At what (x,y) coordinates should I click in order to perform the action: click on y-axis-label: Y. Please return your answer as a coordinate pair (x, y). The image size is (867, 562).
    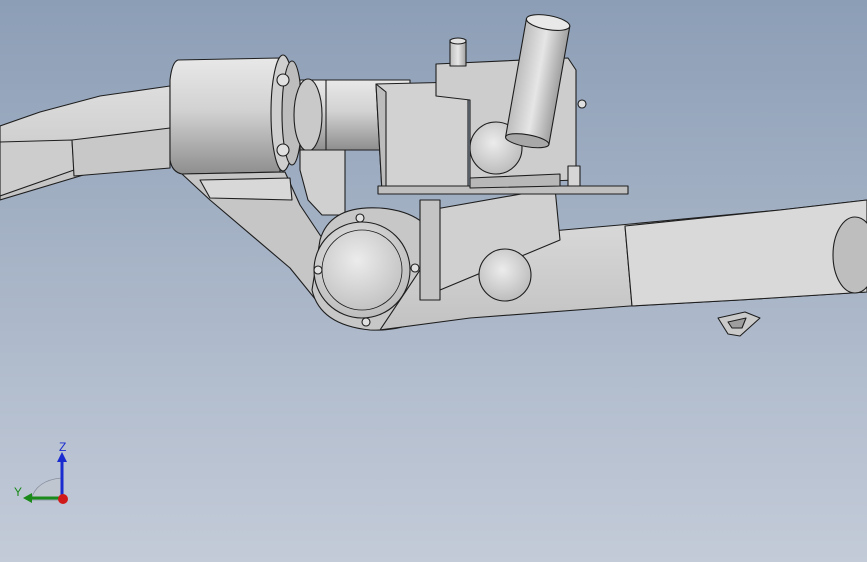
    Looking at the image, I should click on (18, 492).